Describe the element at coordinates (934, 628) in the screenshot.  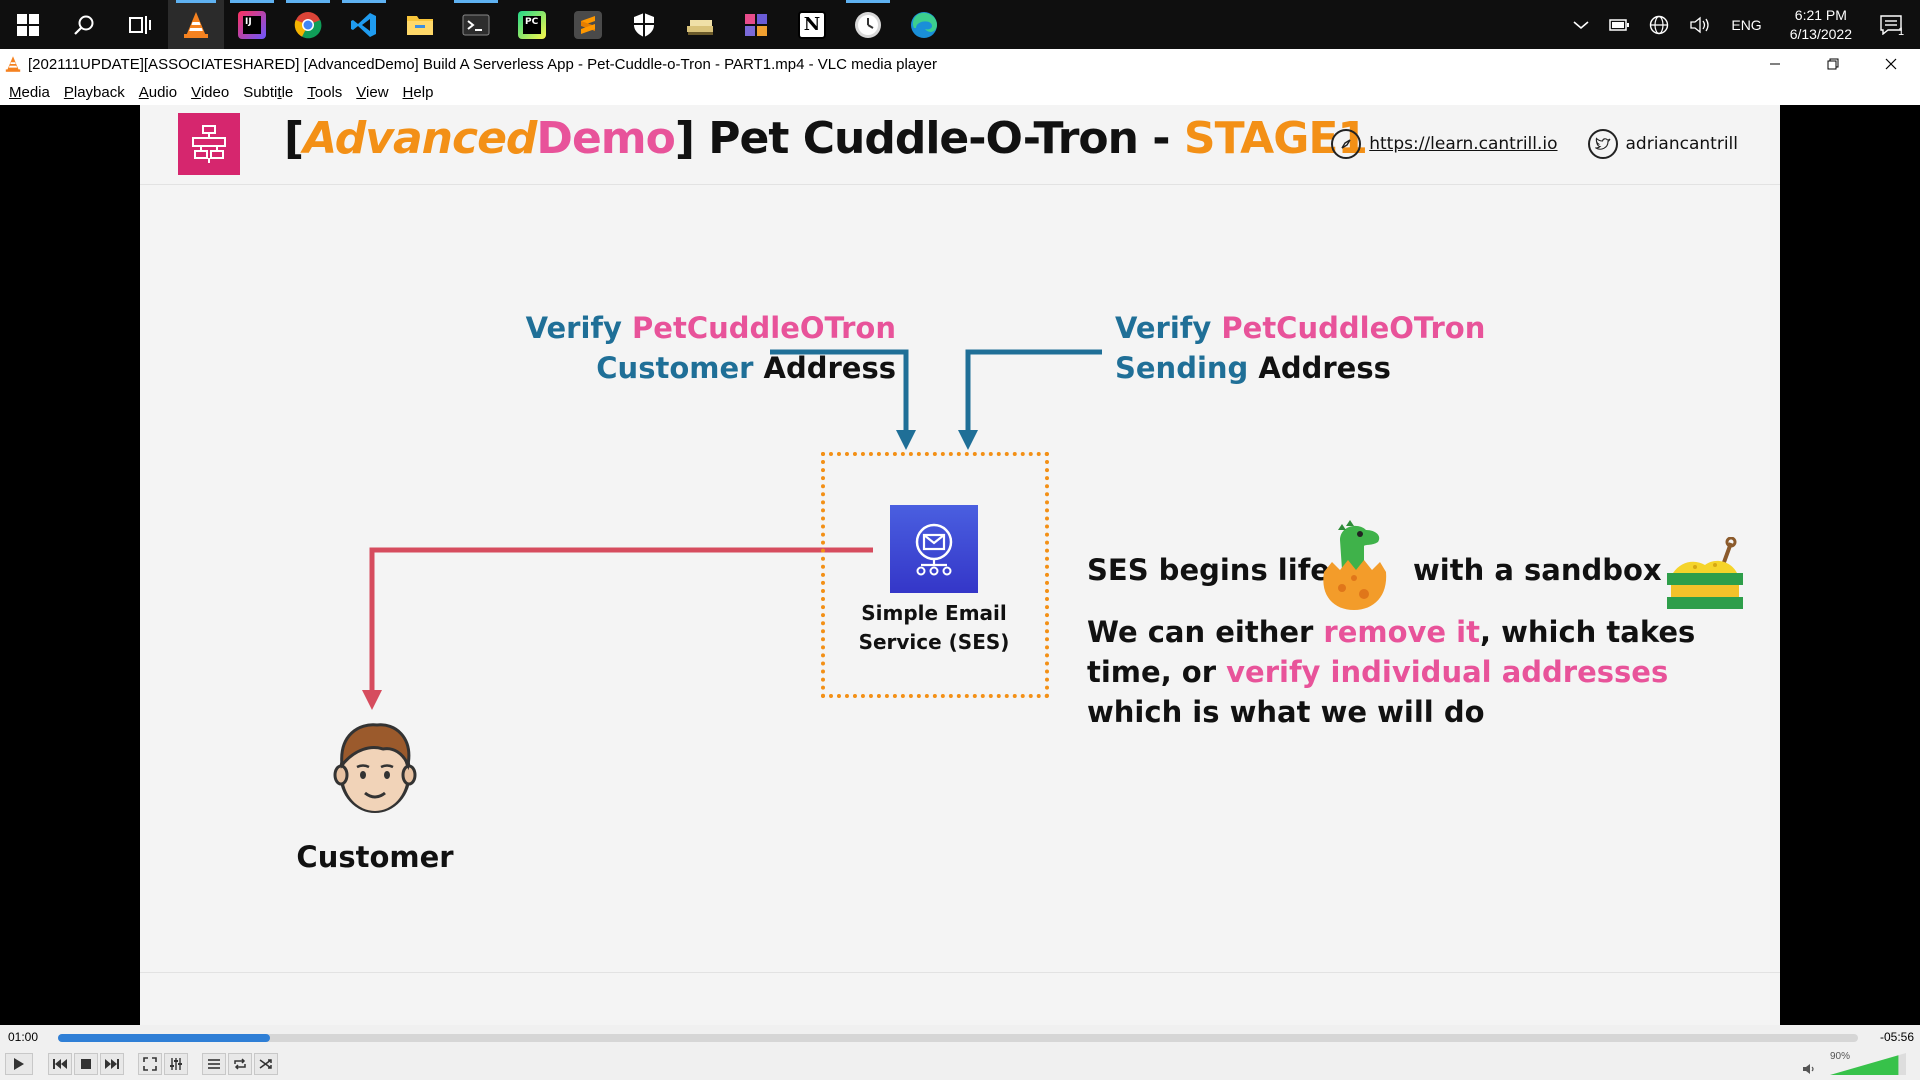
I see `ses-label: Simple Email Service (SES)` at that location.